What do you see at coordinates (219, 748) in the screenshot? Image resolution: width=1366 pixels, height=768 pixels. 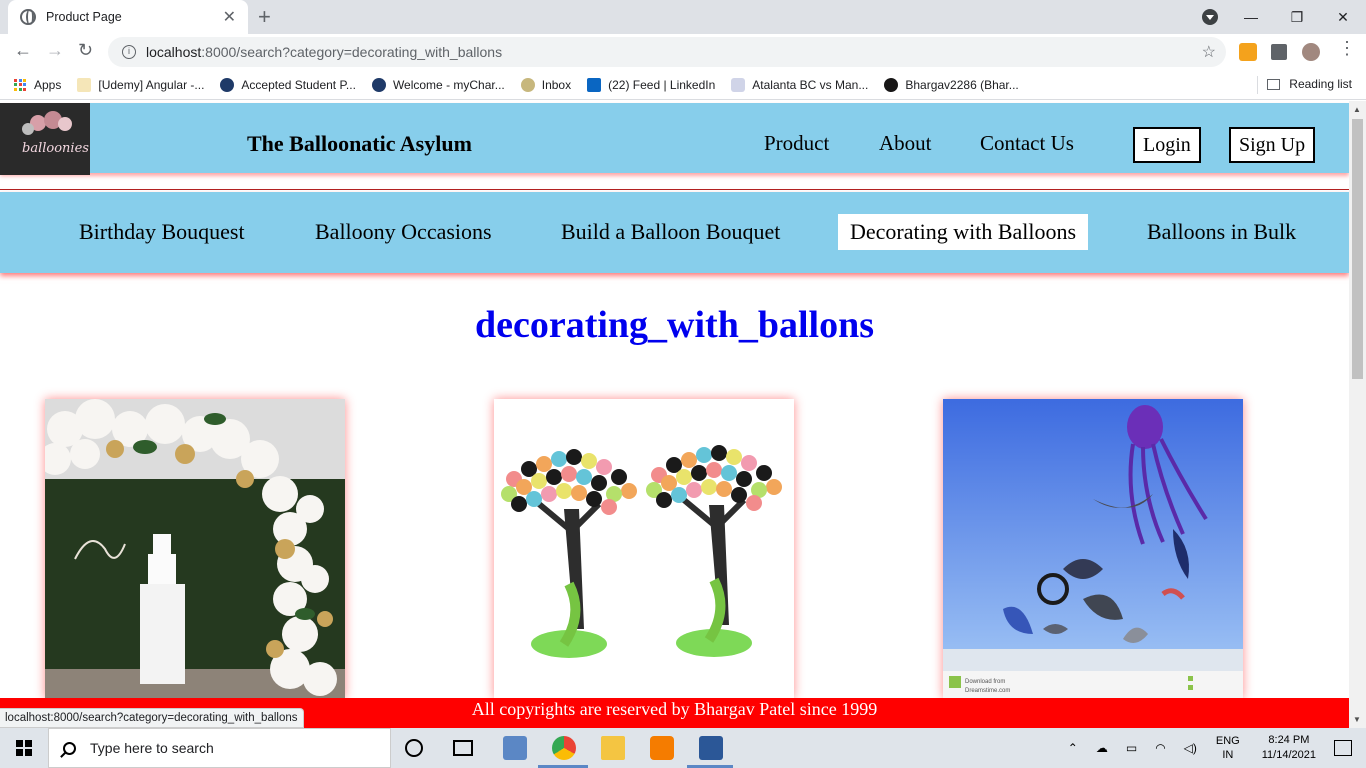 I see `taskbar-search: Type here to search` at bounding box center [219, 748].